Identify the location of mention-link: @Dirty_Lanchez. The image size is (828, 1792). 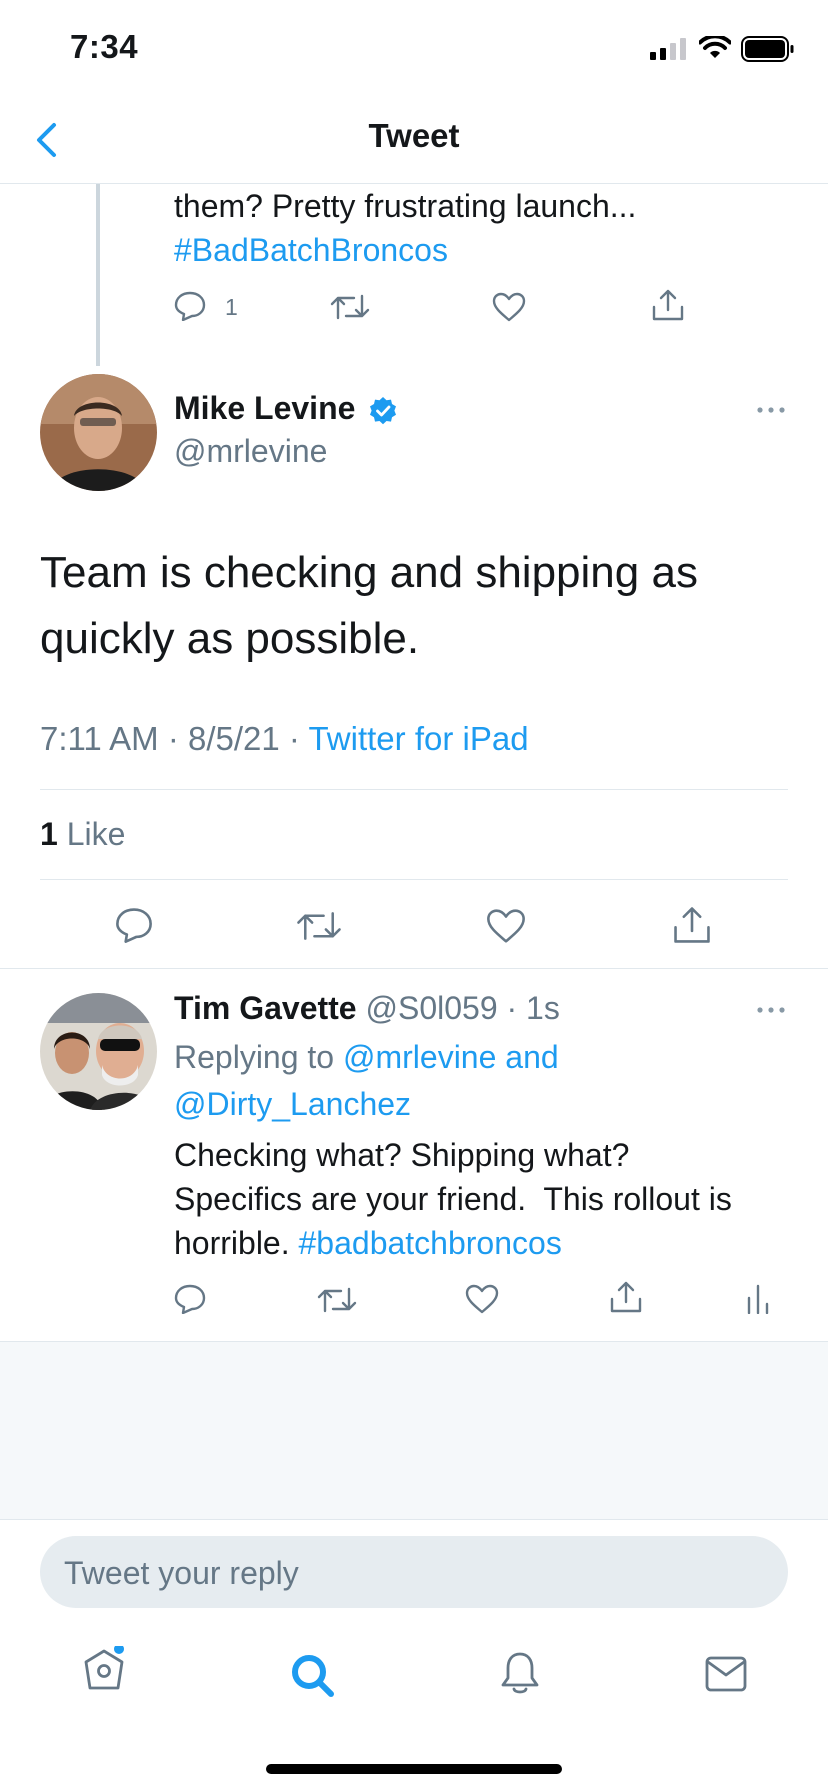
(292, 1104).